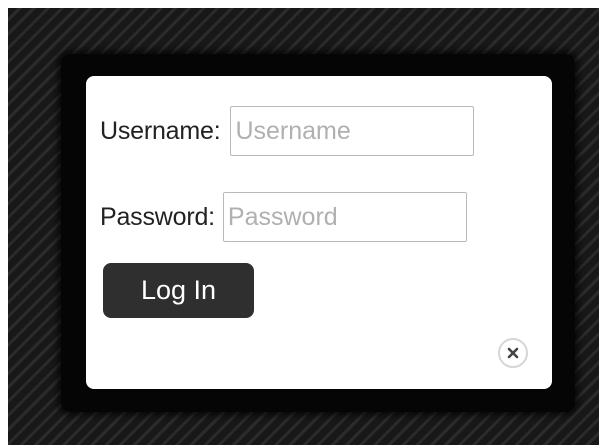 This screenshot has width=605, height=445. Describe the element at coordinates (178, 290) in the screenshot. I see `login-button: Log In` at that location.